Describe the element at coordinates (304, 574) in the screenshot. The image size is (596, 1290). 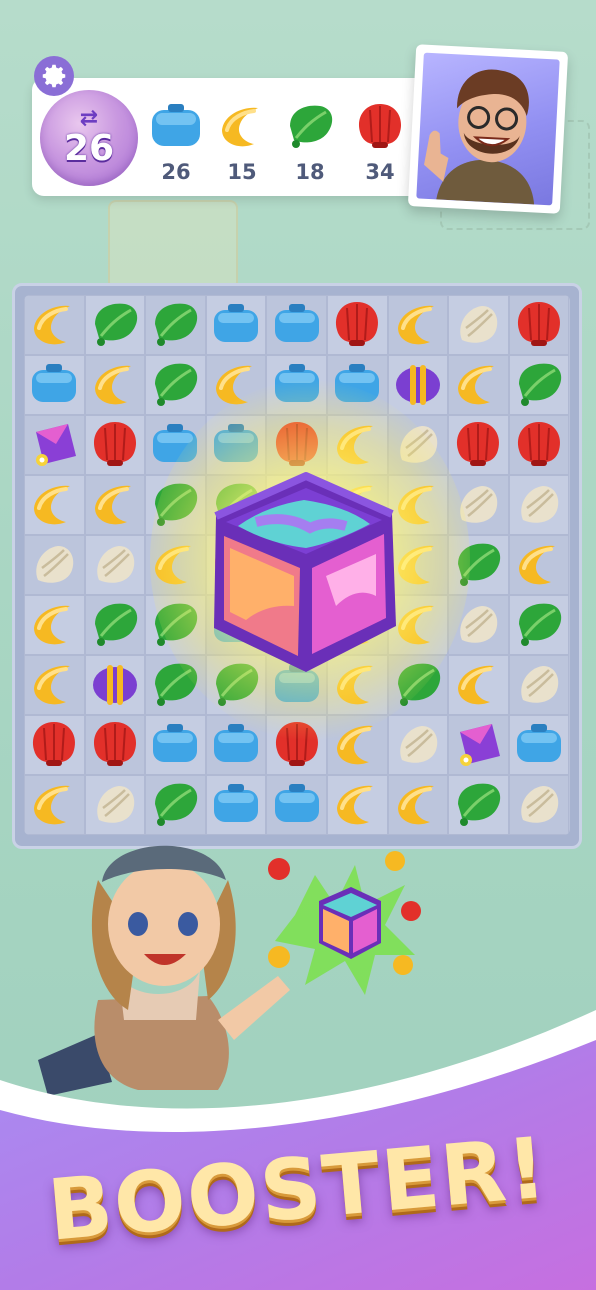
I see `color-cube-booster-icon` at that location.